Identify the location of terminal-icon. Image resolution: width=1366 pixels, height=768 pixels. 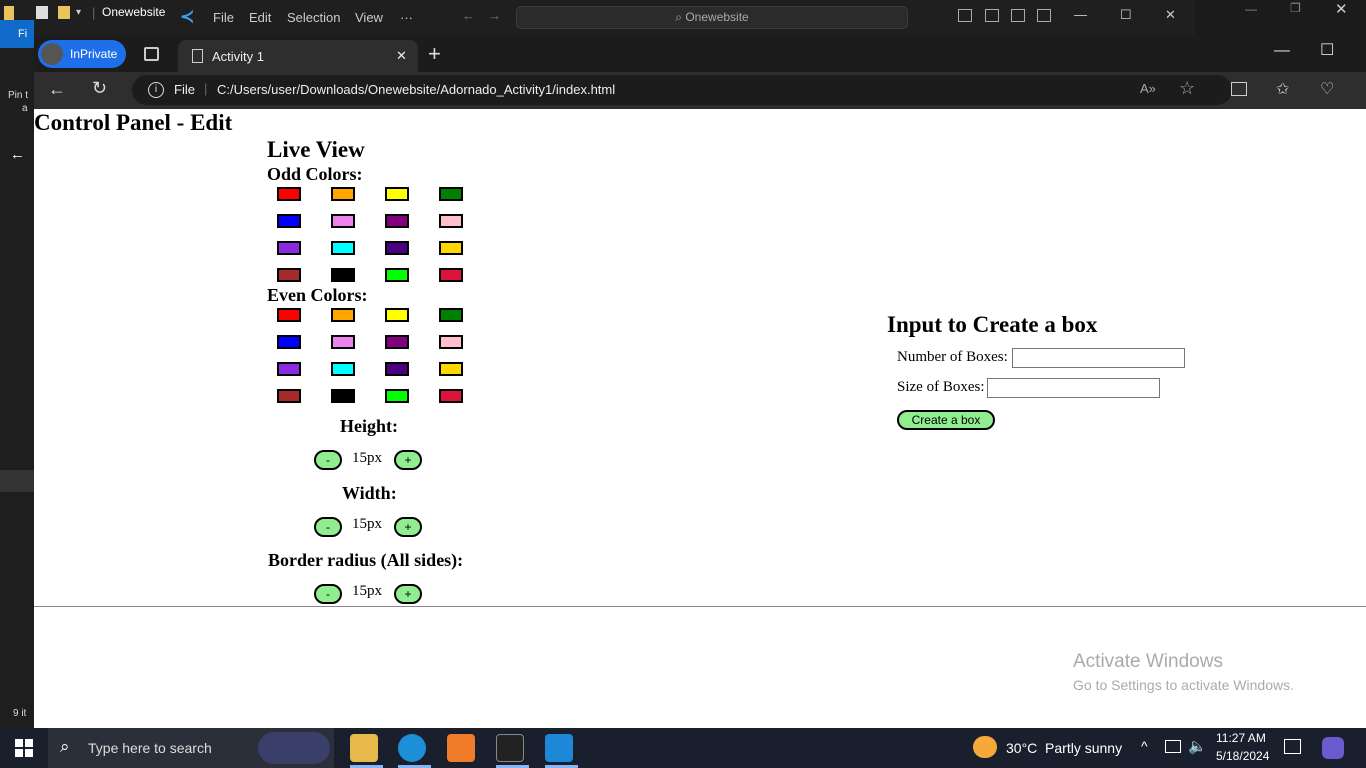
(510, 748).